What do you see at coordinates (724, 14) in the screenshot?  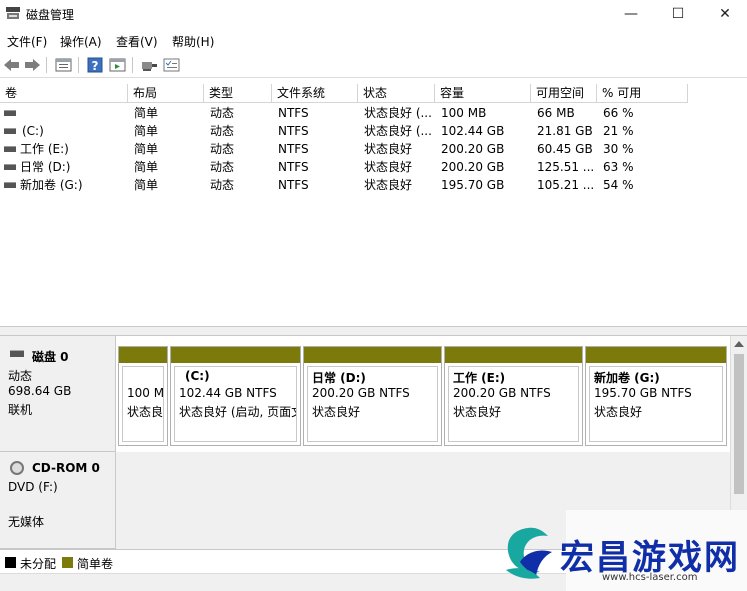 I see `close-button: ✕` at bounding box center [724, 14].